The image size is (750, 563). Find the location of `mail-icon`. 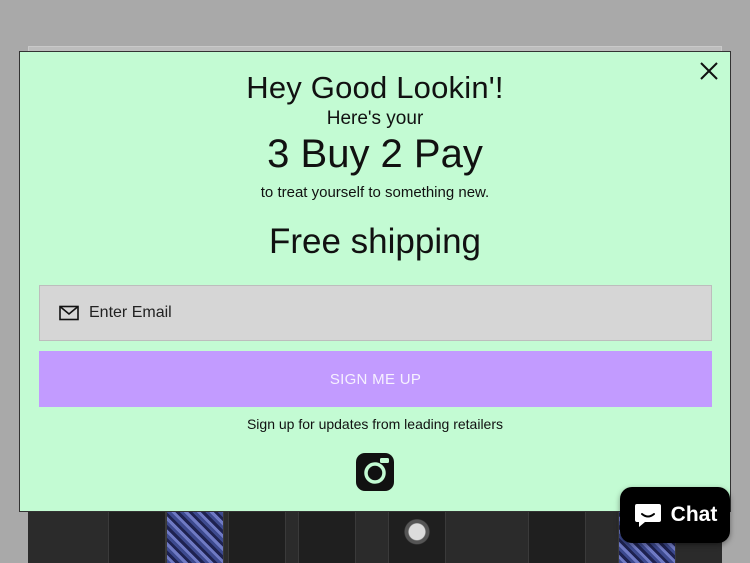

mail-icon is located at coordinates (69, 313).